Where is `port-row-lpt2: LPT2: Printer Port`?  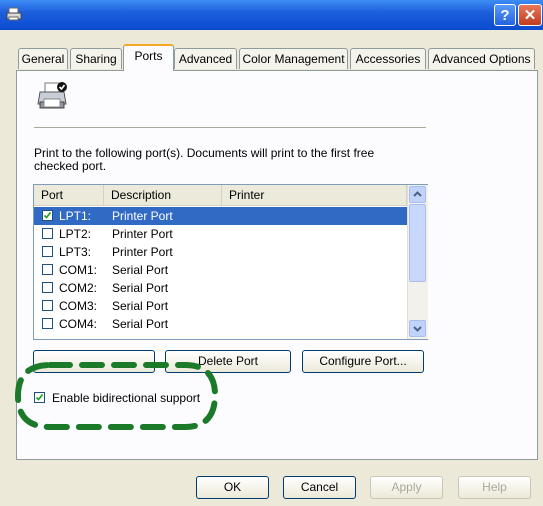 port-row-lpt2: LPT2: Printer Port is located at coordinates (220, 234).